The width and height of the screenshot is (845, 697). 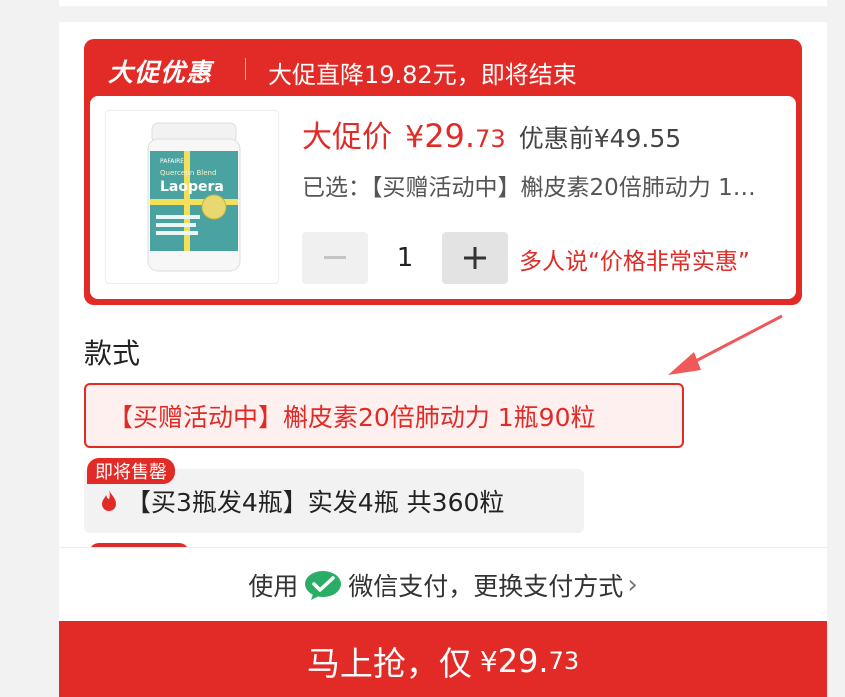 What do you see at coordinates (188, 173) in the screenshot?
I see `product-line-text: Quercetin Blend` at bounding box center [188, 173].